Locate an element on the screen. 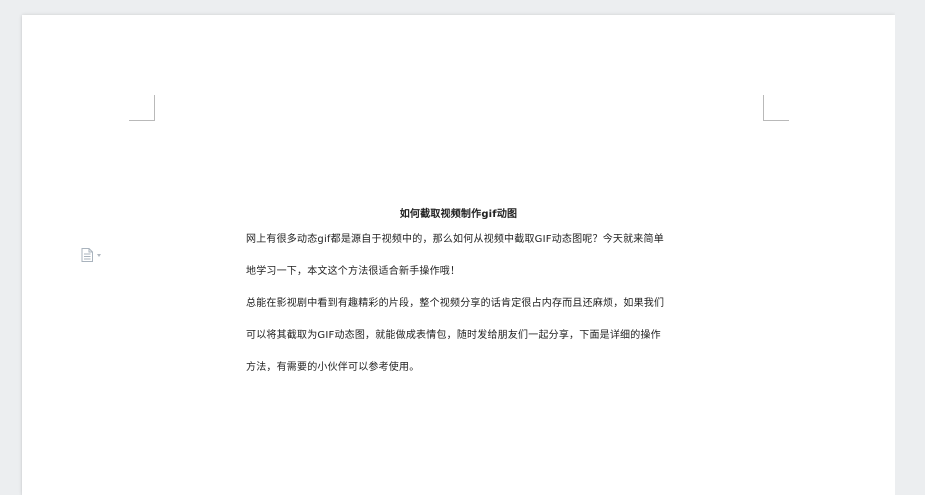  chevron-down-icon is located at coordinates (99, 255).